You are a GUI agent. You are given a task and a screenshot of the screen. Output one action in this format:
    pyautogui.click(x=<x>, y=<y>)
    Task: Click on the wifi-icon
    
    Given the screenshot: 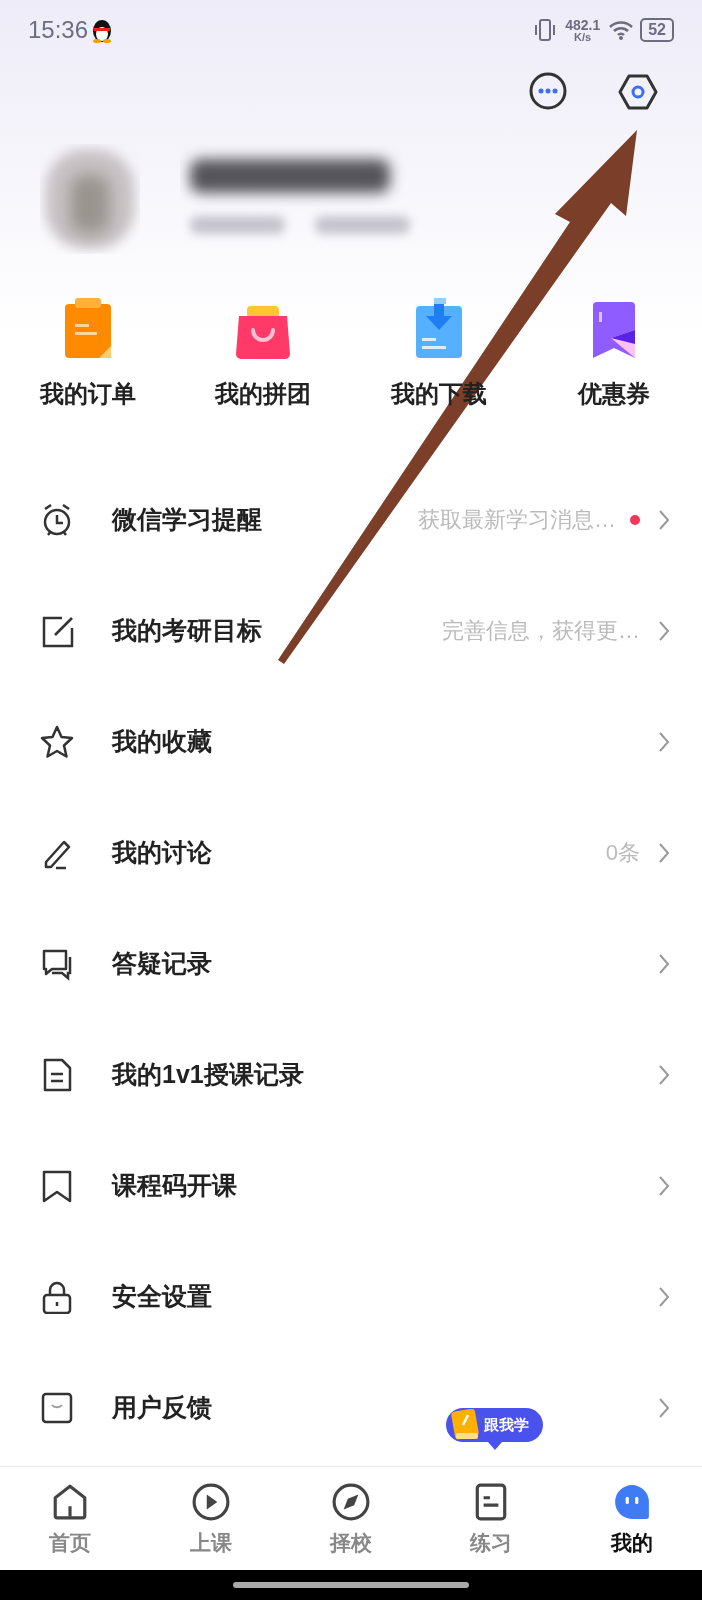 What is the action you would take?
    pyautogui.click(x=621, y=30)
    